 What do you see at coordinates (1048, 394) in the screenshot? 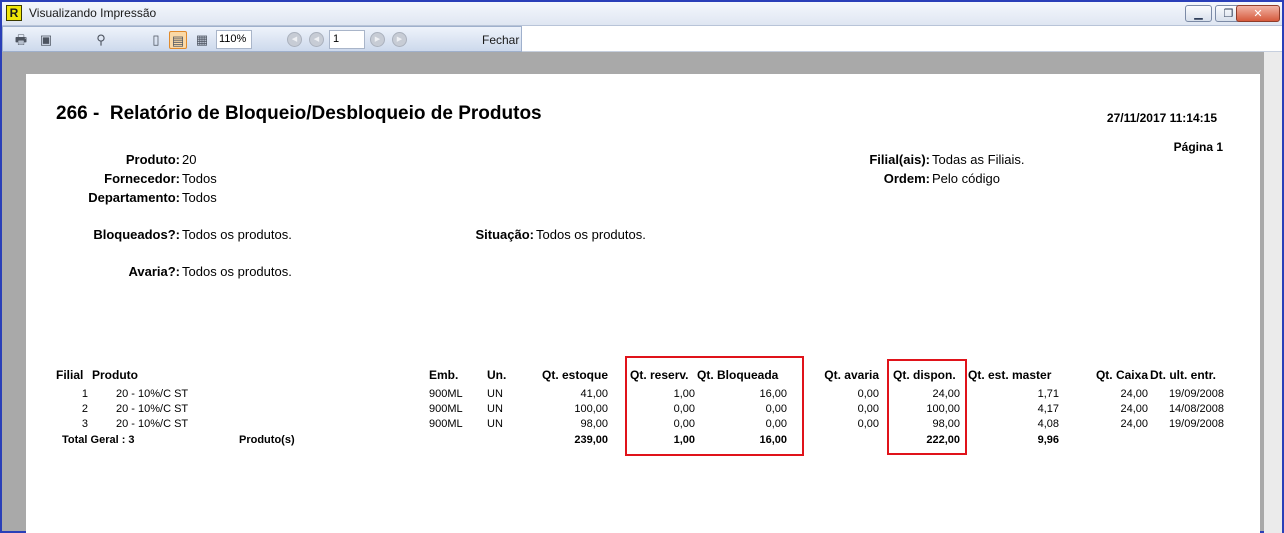
I see `cell-qt-est-master: 1,71` at bounding box center [1048, 394].